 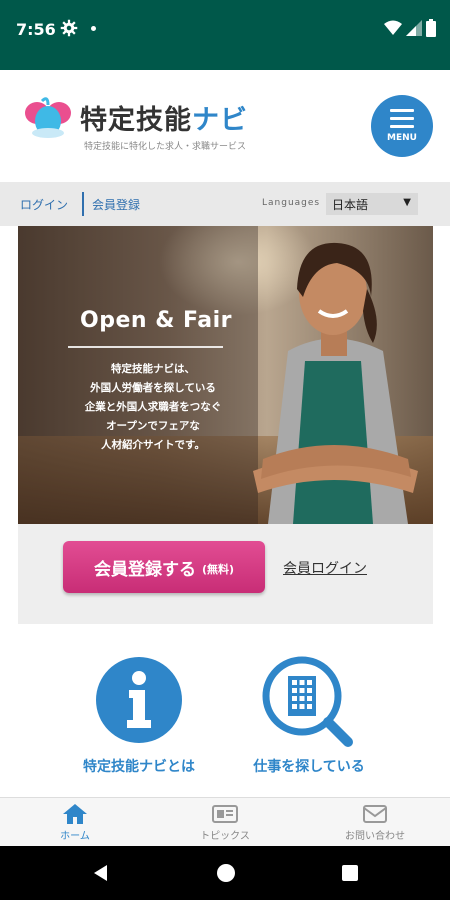 I want to click on home-icon, so click(x=75, y=814).